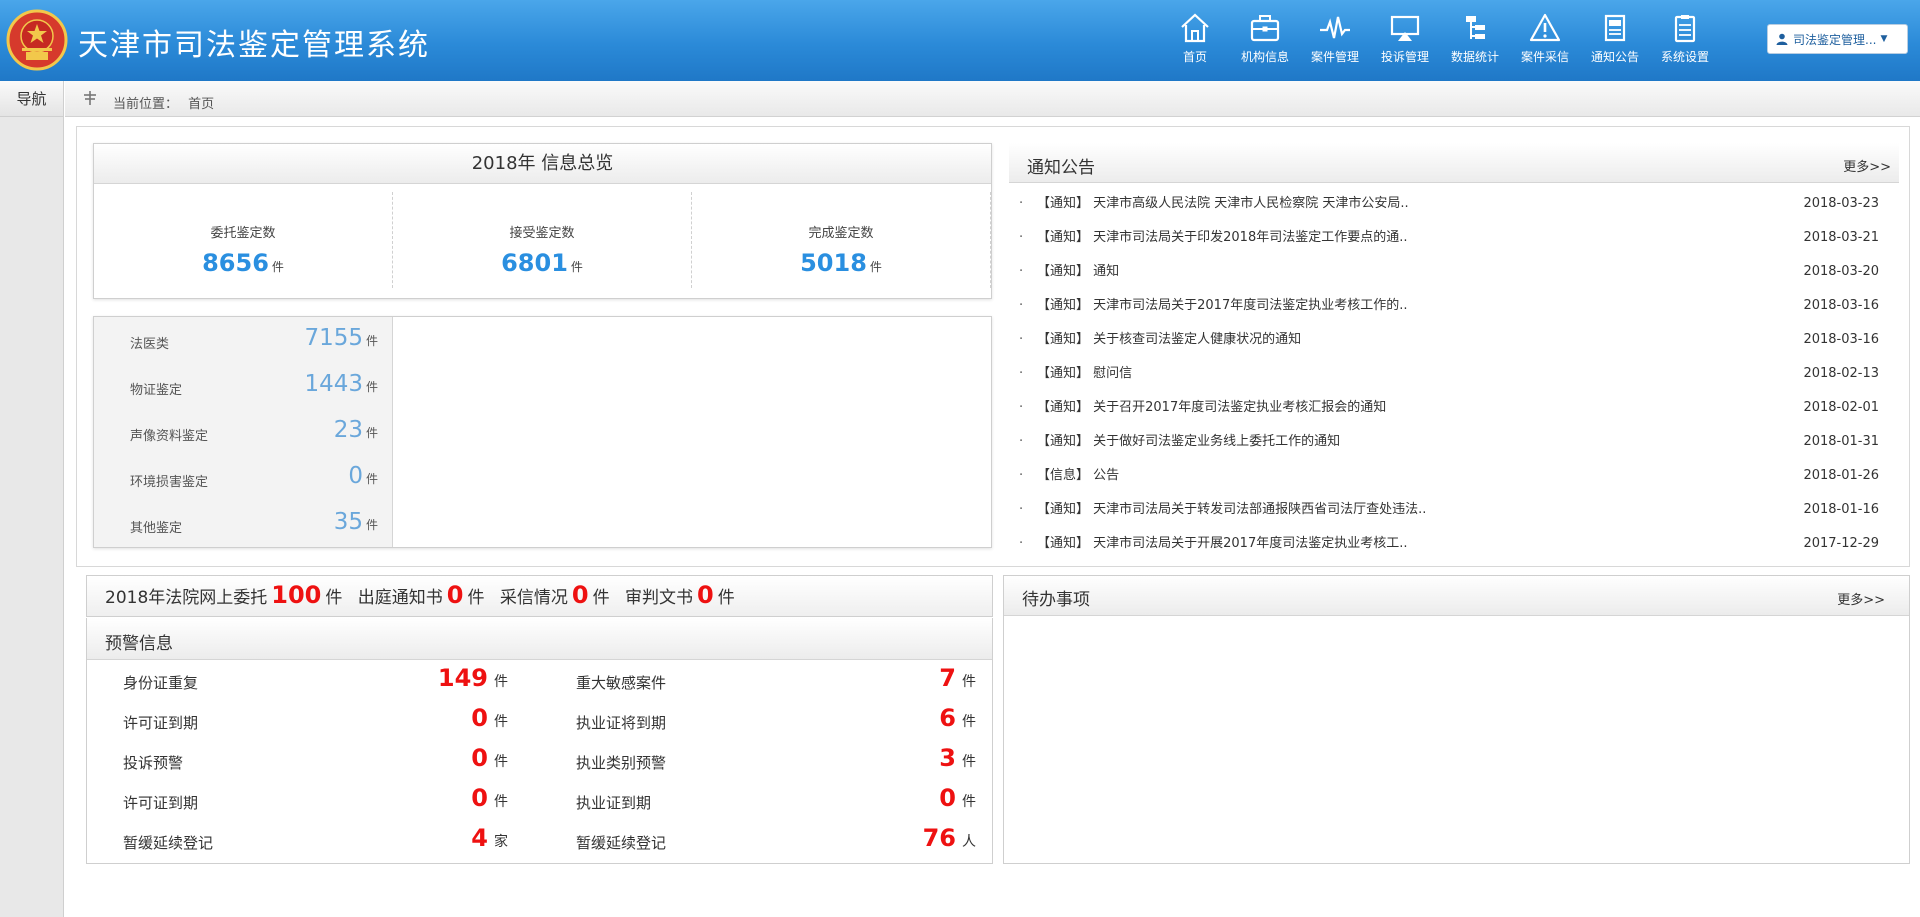  I want to click on todo-more-link: 更多>>, so click(1861, 598).